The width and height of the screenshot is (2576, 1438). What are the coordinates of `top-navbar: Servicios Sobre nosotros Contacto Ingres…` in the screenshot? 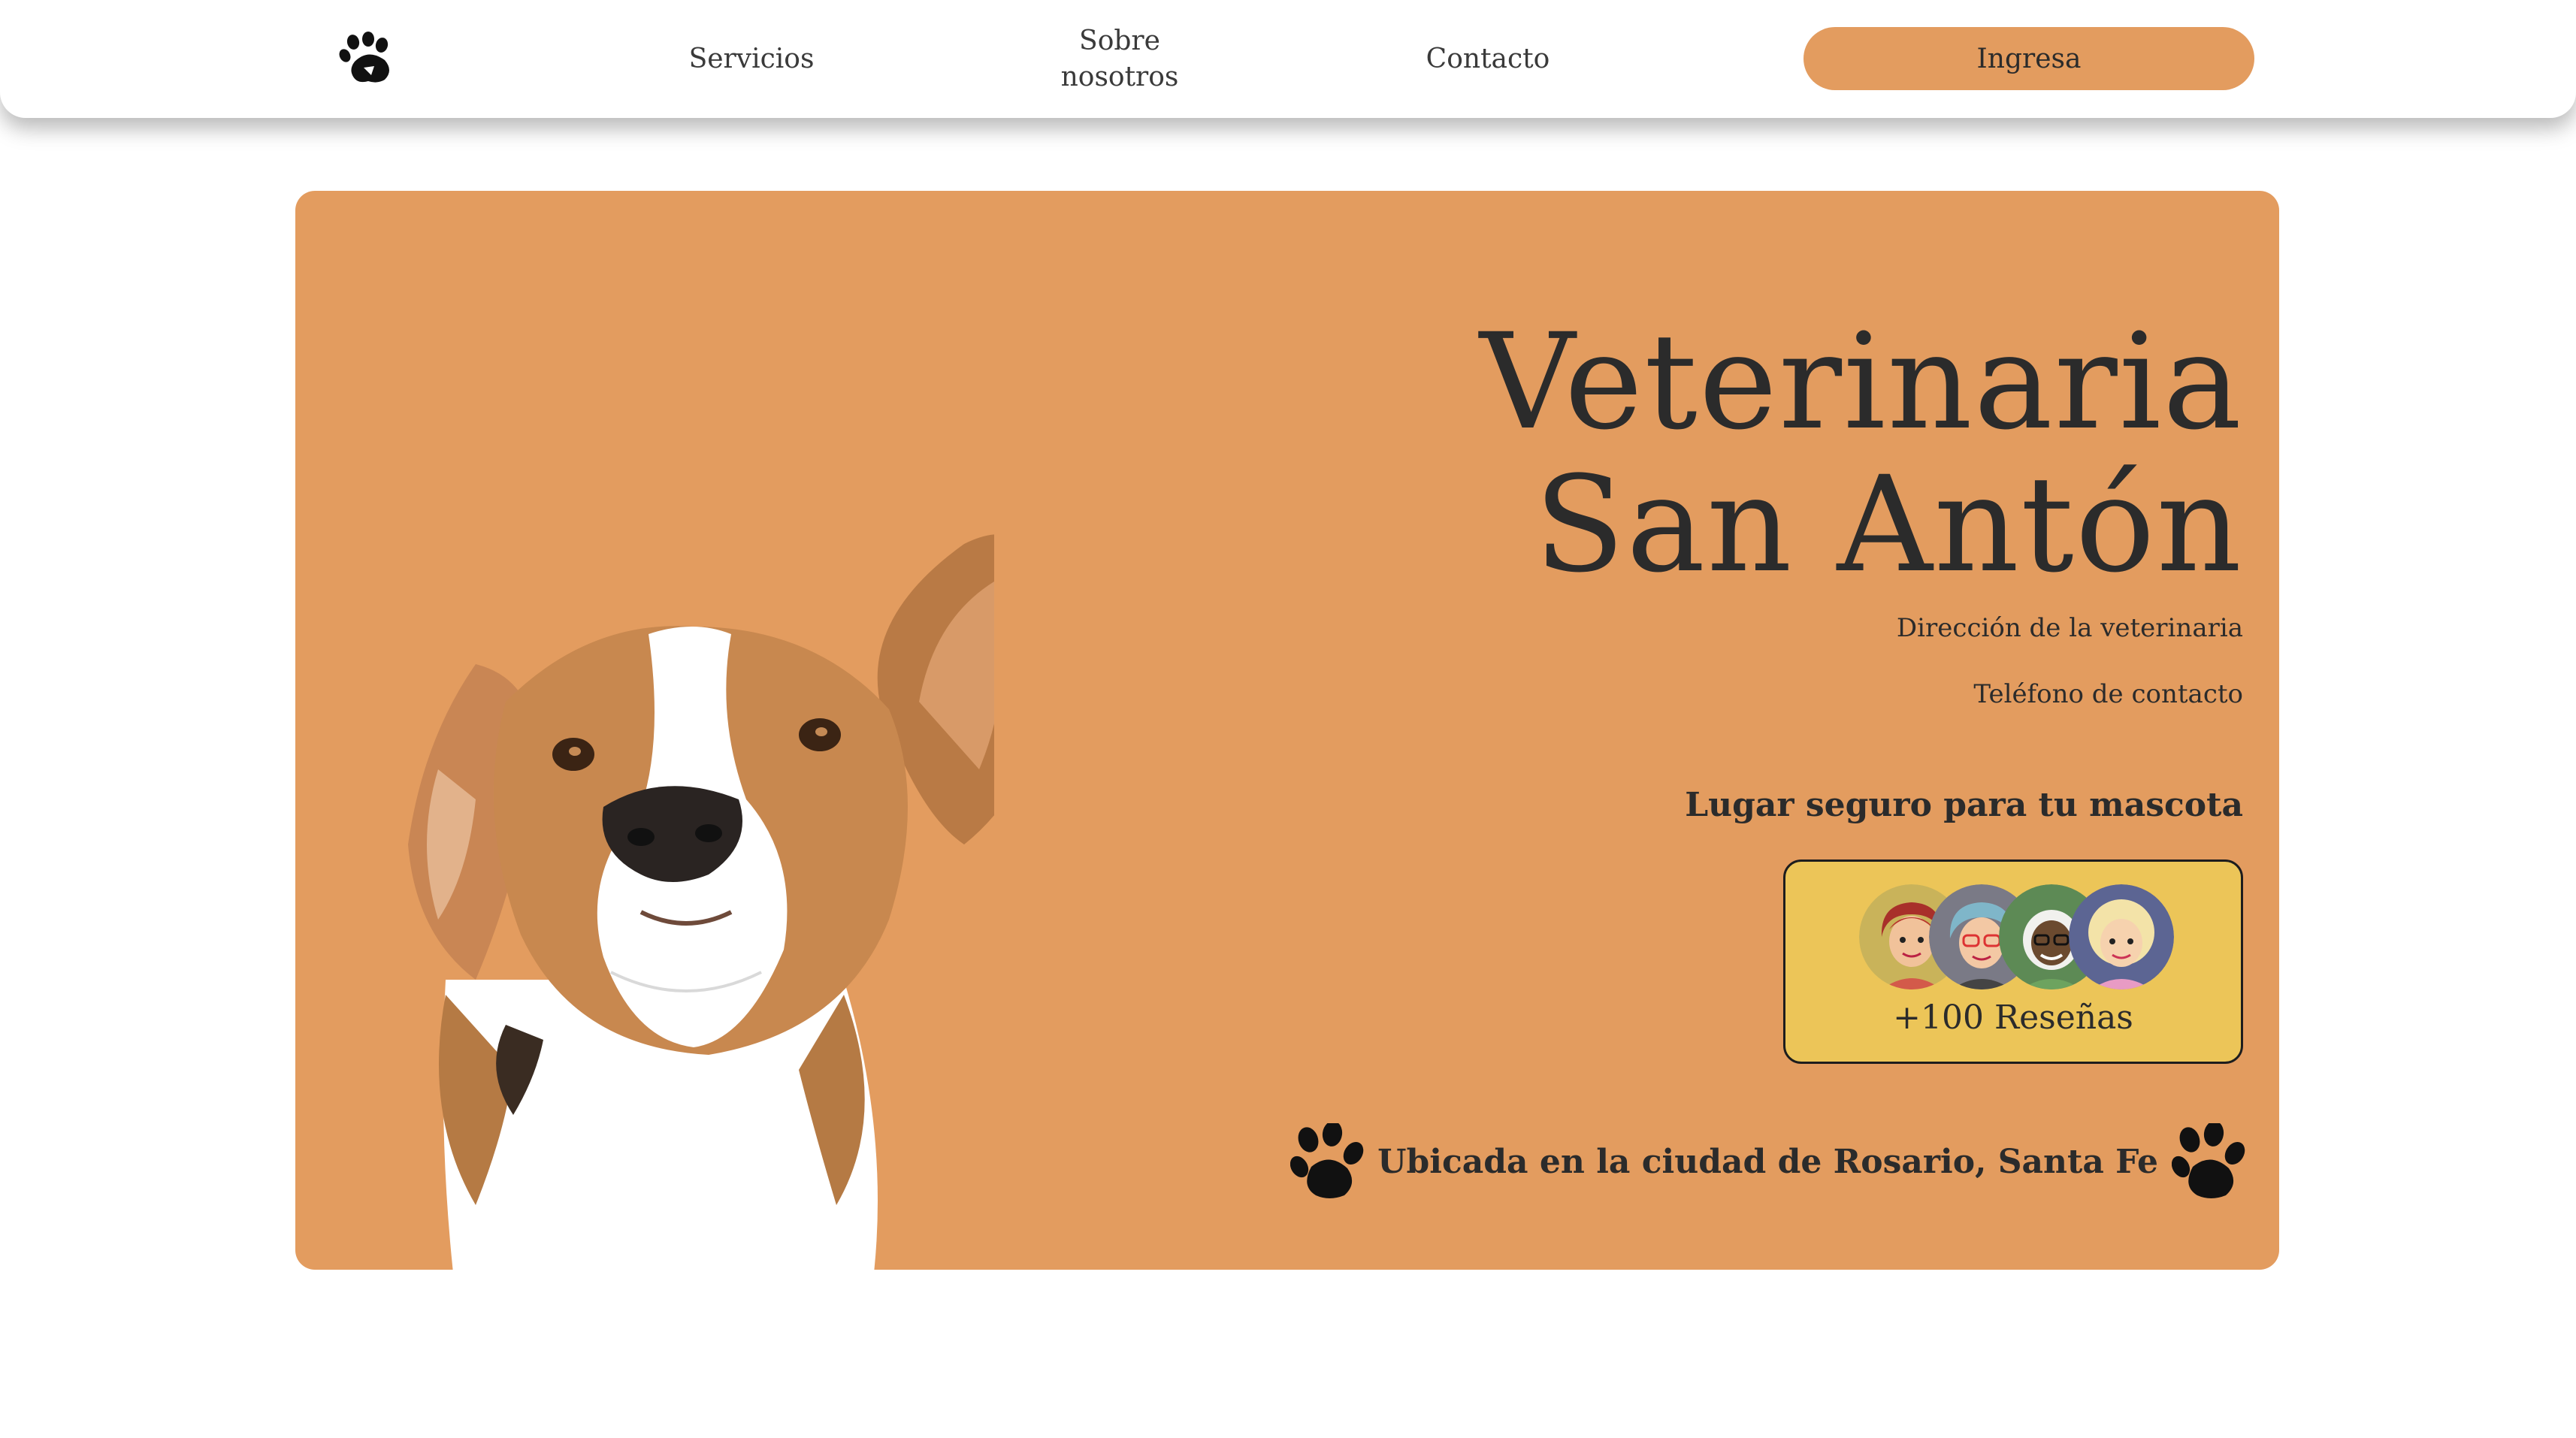 It's located at (1288, 59).